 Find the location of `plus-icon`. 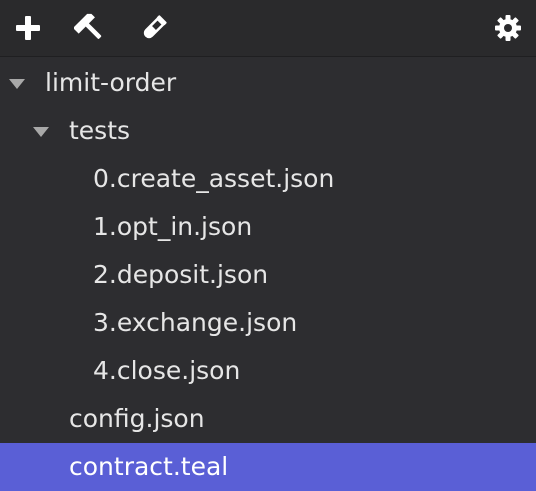

plus-icon is located at coordinates (28, 28).